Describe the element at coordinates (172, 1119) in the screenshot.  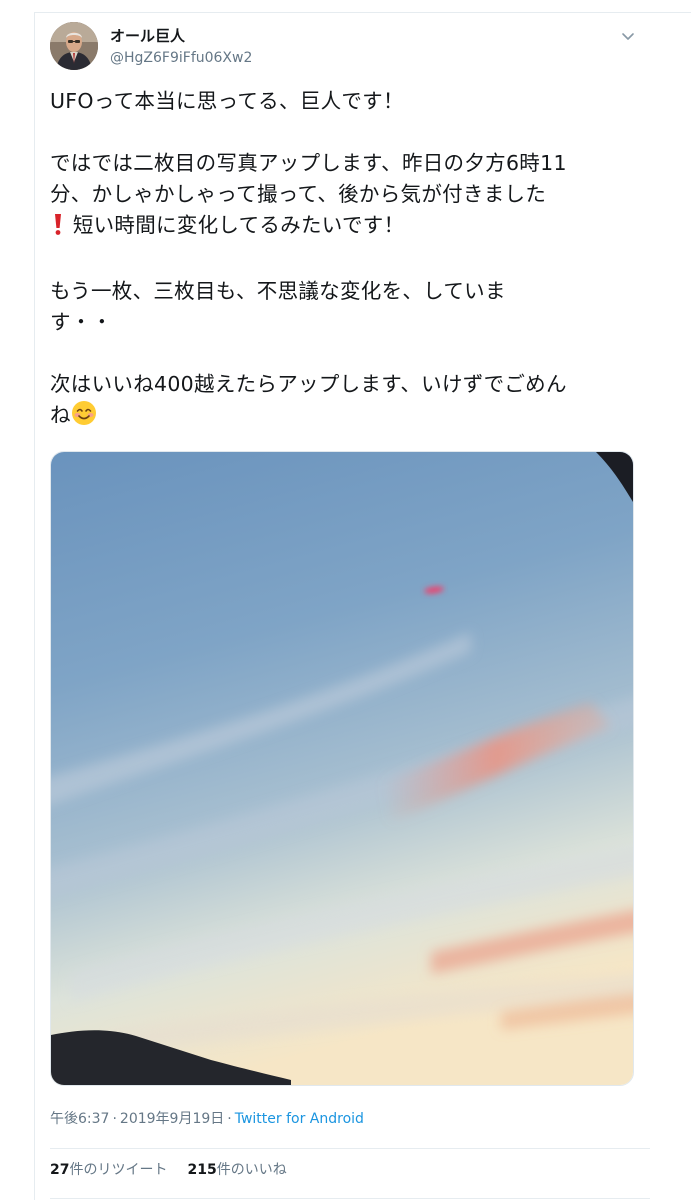
I see `tweet-date: 2019年9月19日` at that location.